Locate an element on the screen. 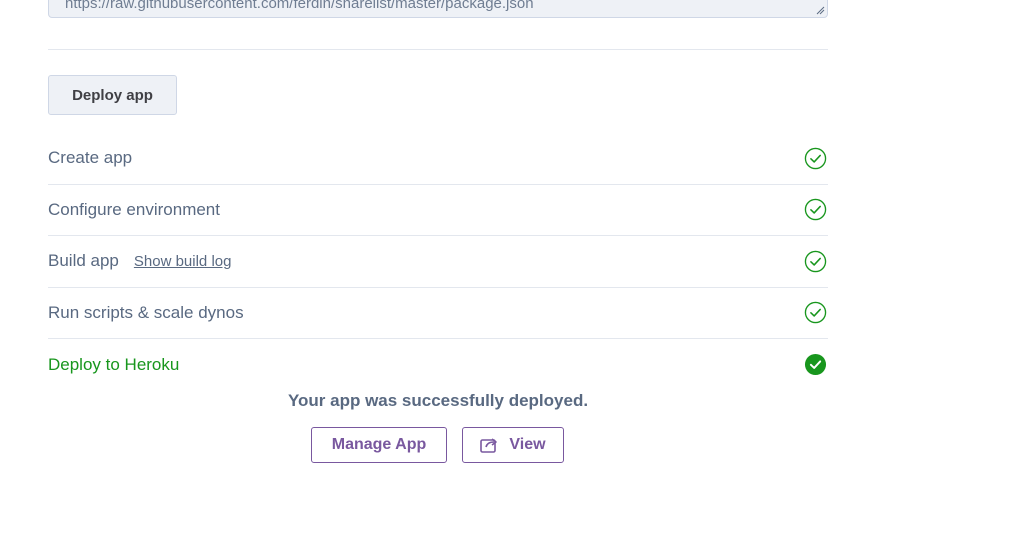 This screenshot has height=540, width=1026. step-build-app: Build app Show build log is located at coordinates (438, 262).